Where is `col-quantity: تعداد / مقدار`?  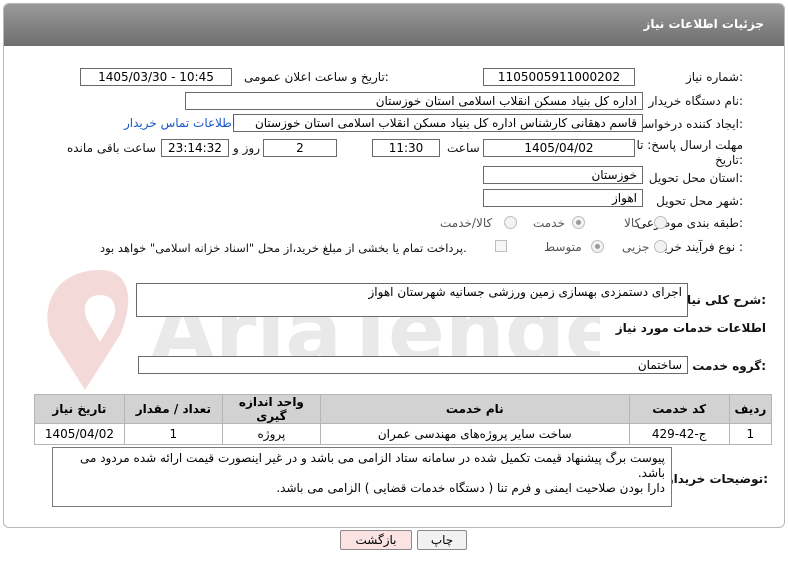 col-quantity: تعداد / مقدار is located at coordinates (173, 409).